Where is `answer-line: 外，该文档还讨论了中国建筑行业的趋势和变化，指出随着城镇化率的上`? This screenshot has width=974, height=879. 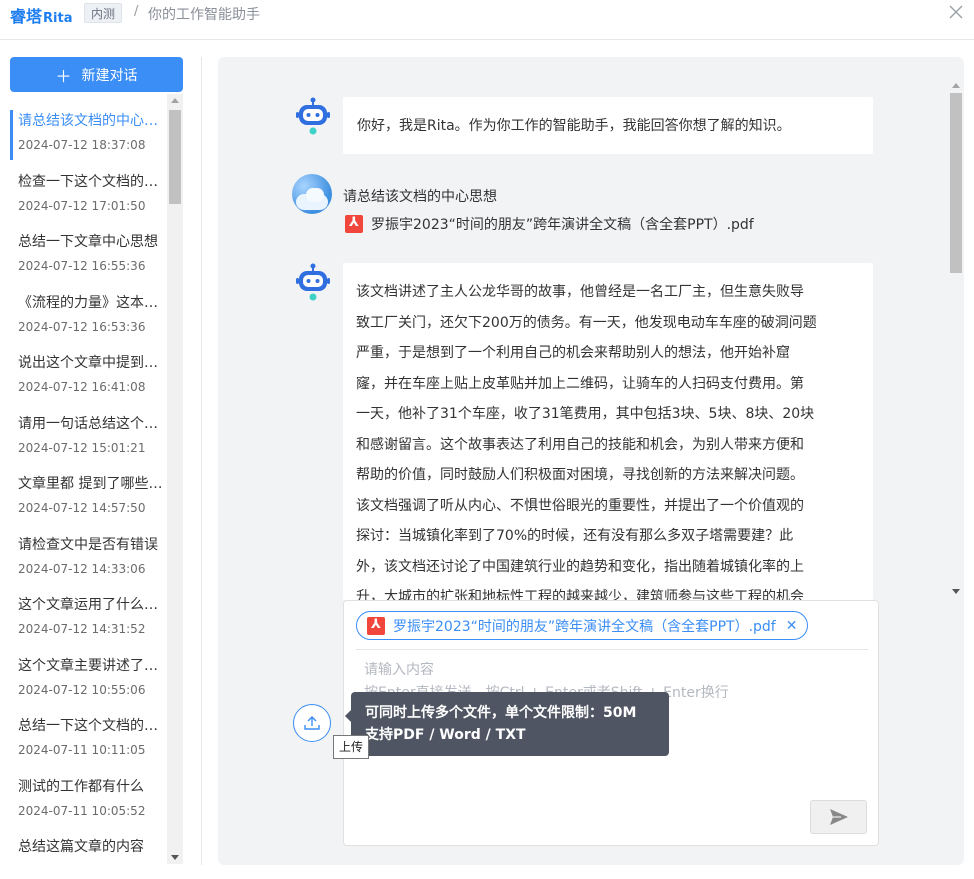
answer-line: 外，该文档还讨论了中国建筑行业的趋势和变化，指出随着城镇化率的上 is located at coordinates (580, 566).